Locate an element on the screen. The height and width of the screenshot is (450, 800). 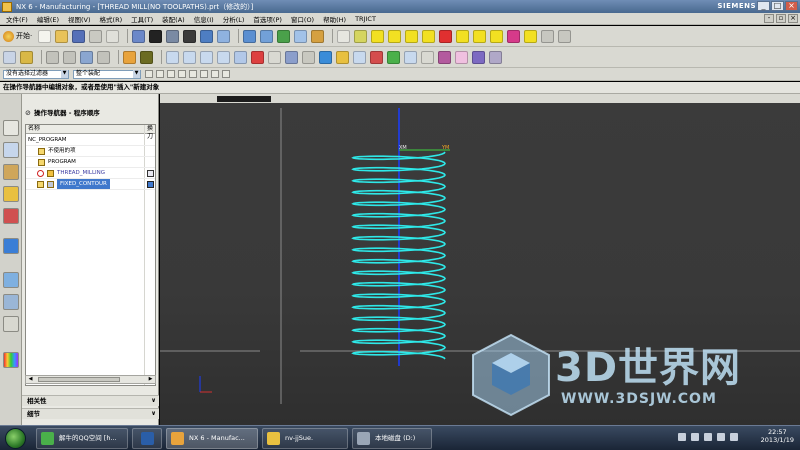
constraint-nav-tab-icon is located at coordinates (11, 150).